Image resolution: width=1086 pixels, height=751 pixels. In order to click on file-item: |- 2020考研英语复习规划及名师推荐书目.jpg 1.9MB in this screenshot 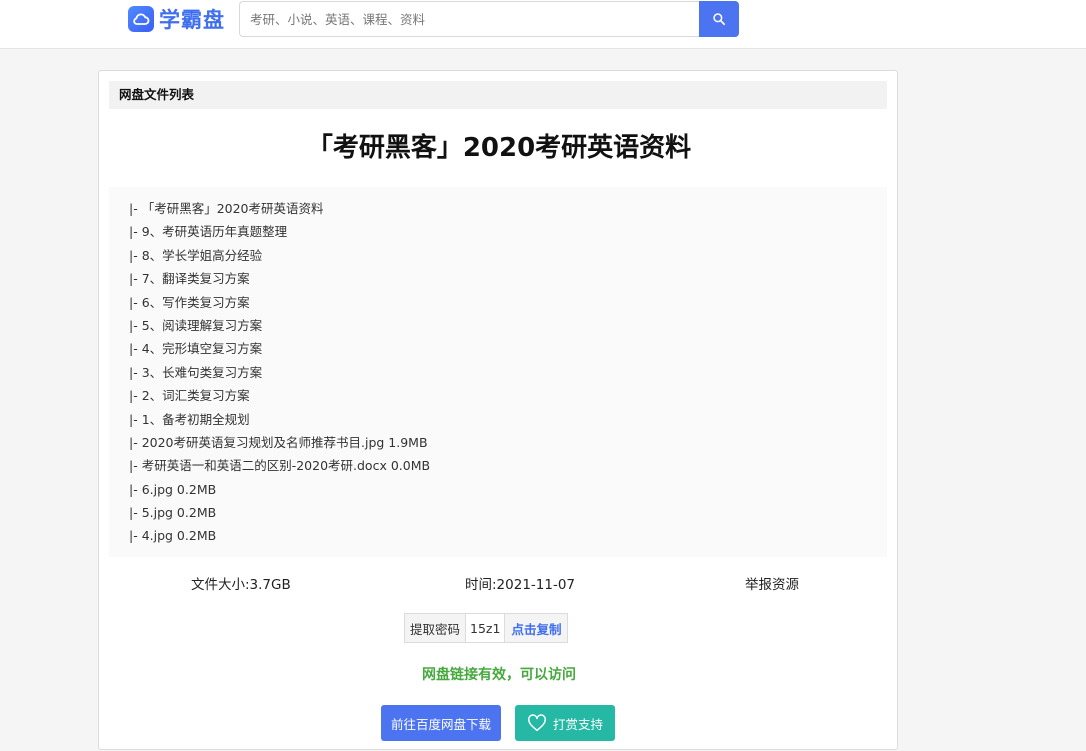, I will do `click(278, 442)`.